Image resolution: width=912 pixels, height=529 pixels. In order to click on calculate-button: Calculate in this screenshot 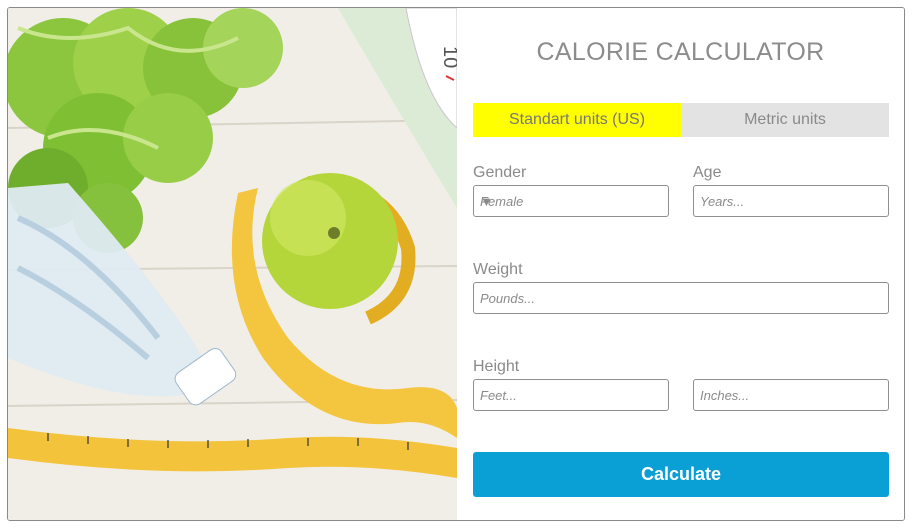, I will do `click(681, 474)`.